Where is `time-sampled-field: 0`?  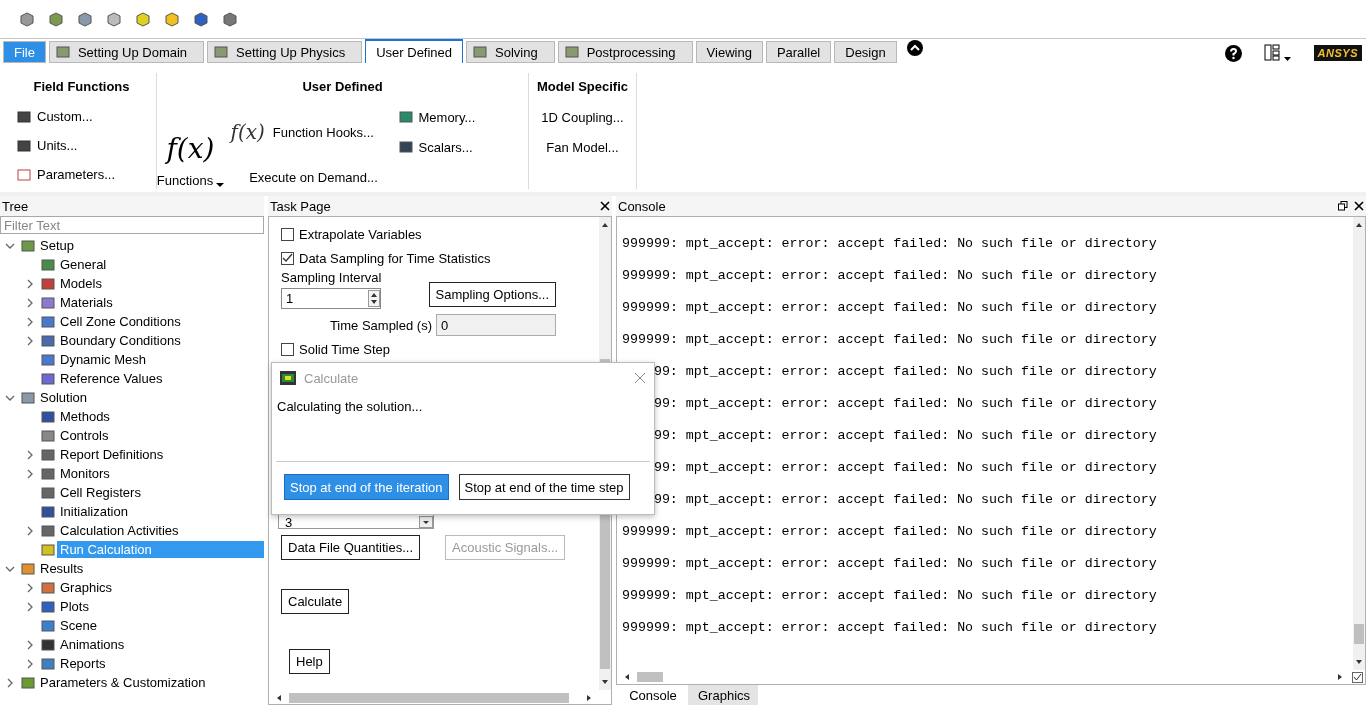 time-sampled-field: 0 is located at coordinates (496, 325).